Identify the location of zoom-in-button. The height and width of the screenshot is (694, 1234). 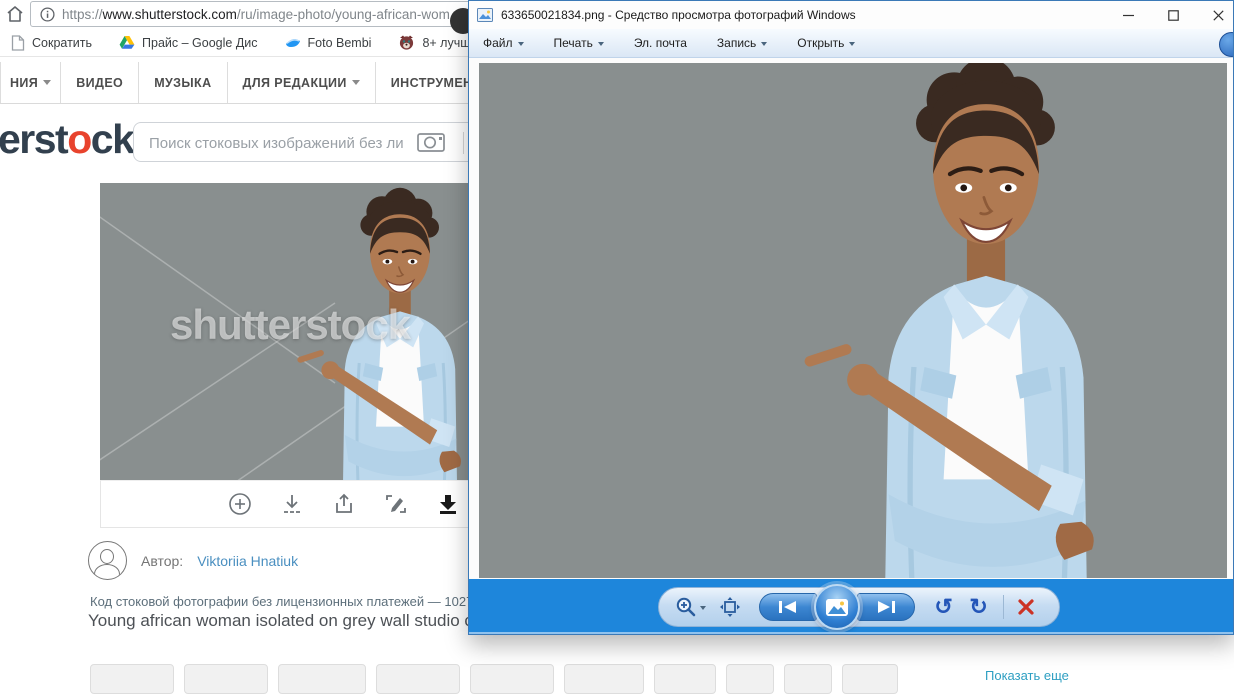
(240, 504).